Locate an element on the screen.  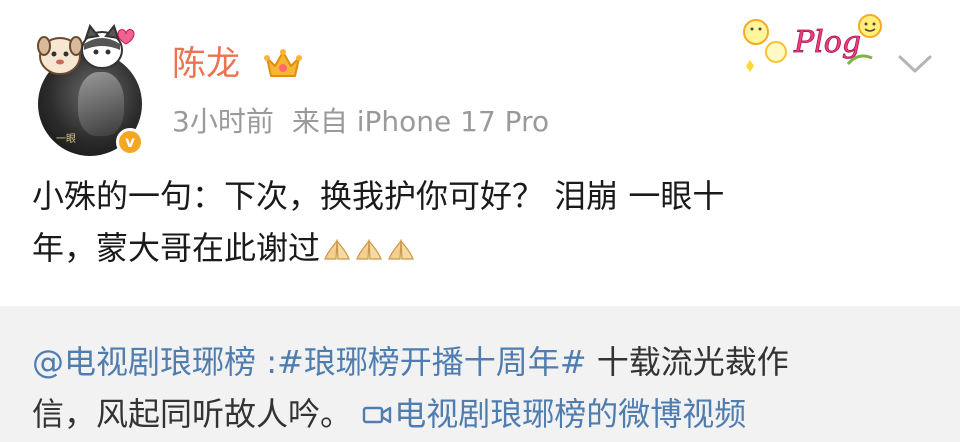
cat-dog-pendant-icon is located at coordinates (86, 49).